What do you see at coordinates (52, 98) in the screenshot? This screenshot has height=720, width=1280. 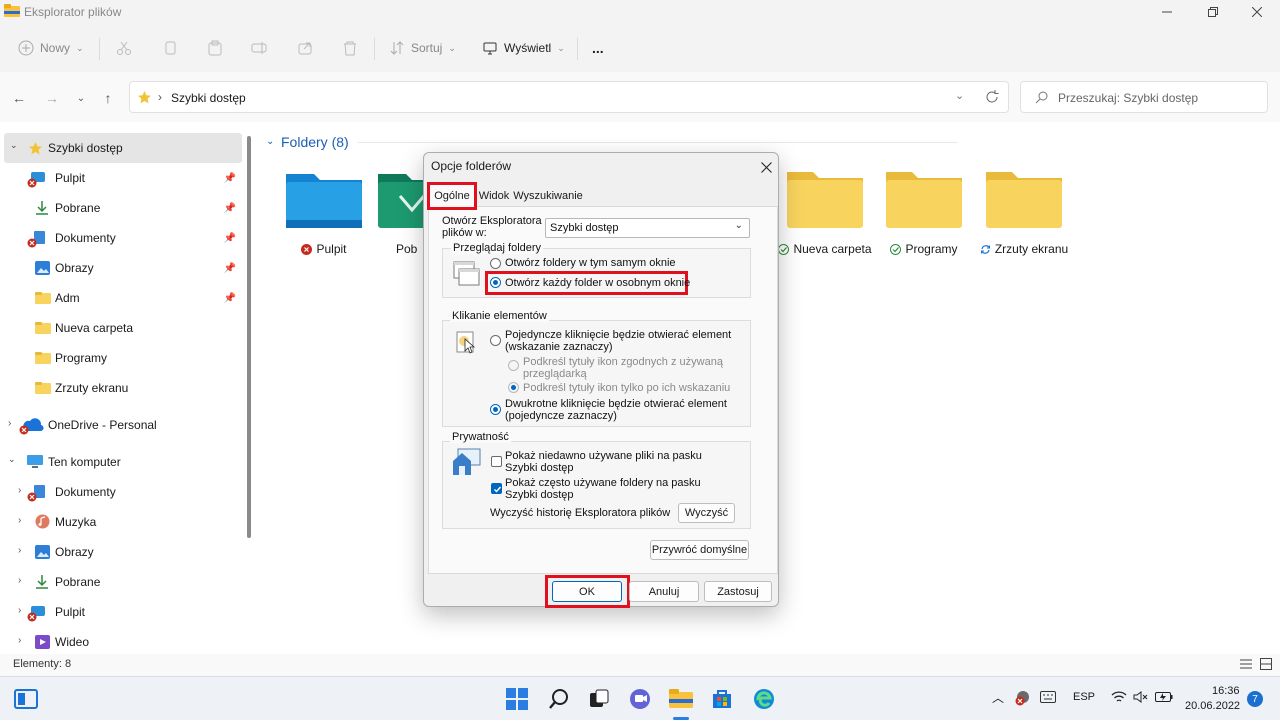 I see `forward-button: →` at bounding box center [52, 98].